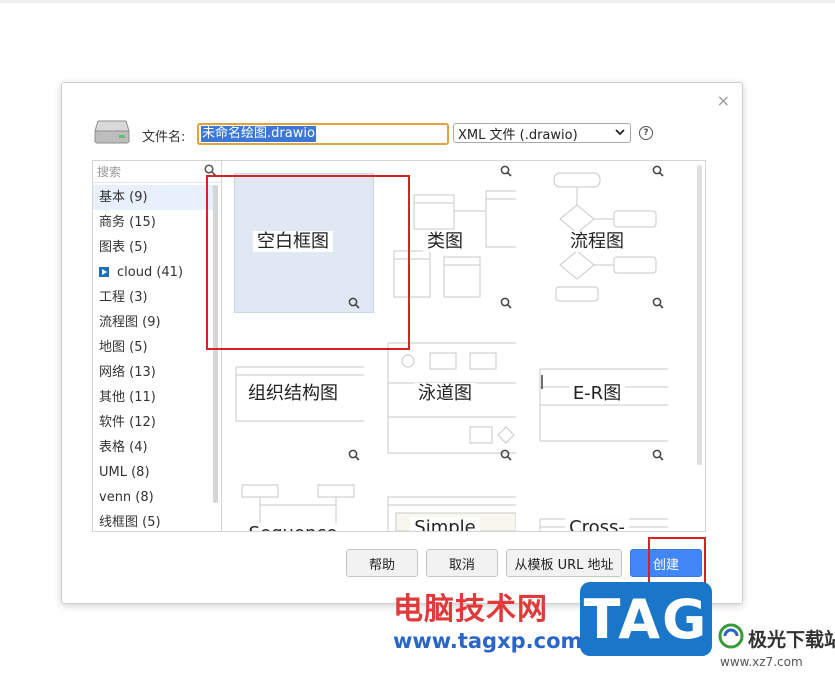 This screenshot has width=835, height=680. Describe the element at coordinates (646, 133) in the screenshot. I see `help-icon: ?` at that location.